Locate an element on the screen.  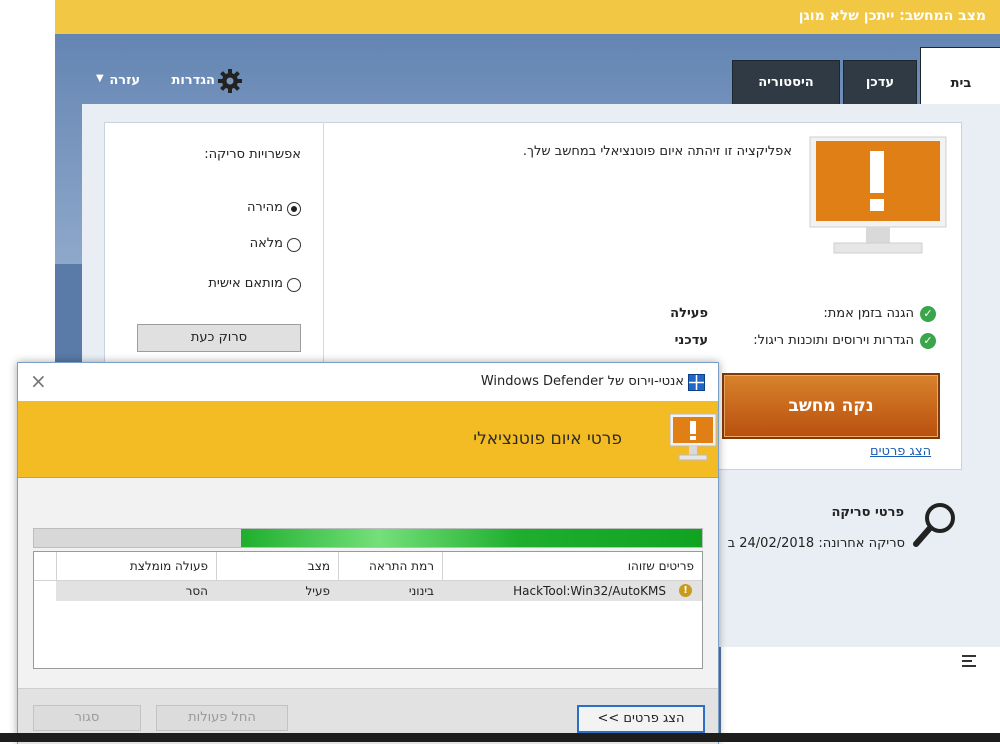
warning-icon: ! is located at coordinates (685, 590).